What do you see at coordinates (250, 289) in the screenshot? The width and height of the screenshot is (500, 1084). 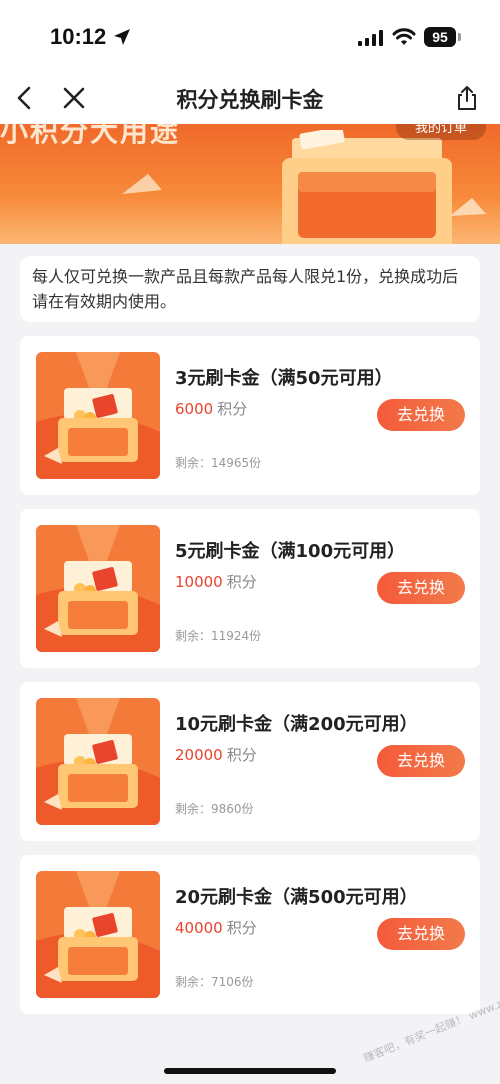 I see `redemption-notice: 每人仅可兑换一款产品且每款产品每人限兑1份，兑换成功后请在有效期内使用。` at bounding box center [250, 289].